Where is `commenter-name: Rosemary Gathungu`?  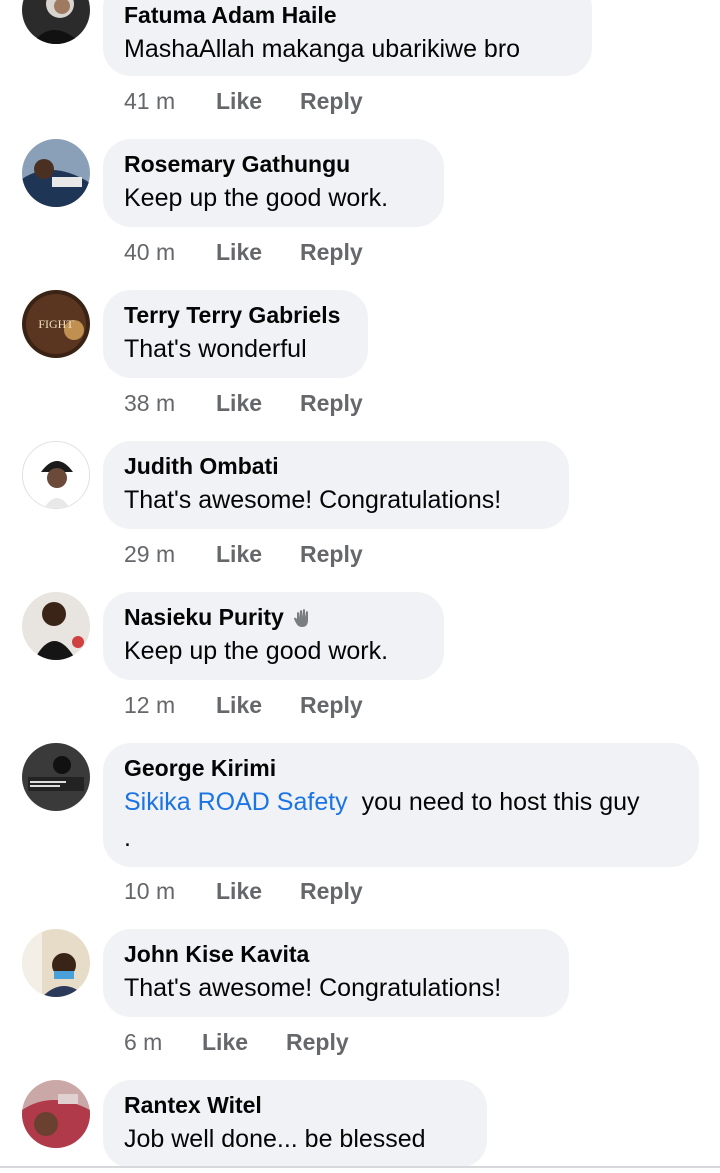
commenter-name: Rosemary Gathungu is located at coordinates (273, 164).